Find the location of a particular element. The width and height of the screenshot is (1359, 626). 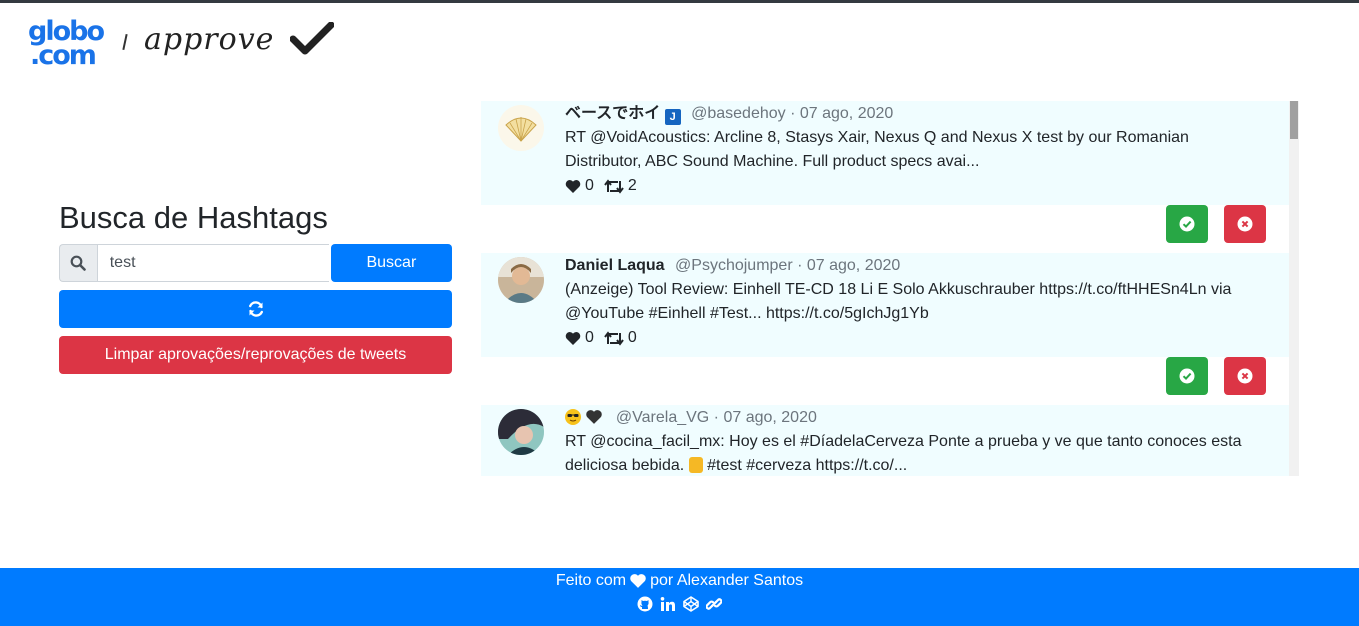

tweet-stats: 0 0 is located at coordinates (606, 338).